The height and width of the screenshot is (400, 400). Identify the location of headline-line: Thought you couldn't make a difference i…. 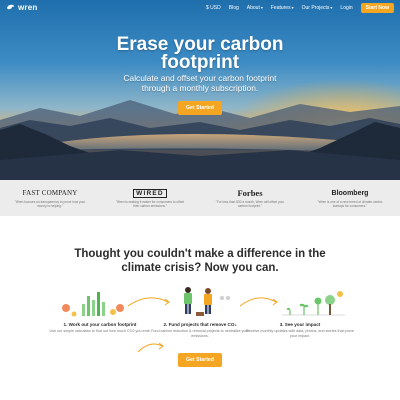
(200, 254).